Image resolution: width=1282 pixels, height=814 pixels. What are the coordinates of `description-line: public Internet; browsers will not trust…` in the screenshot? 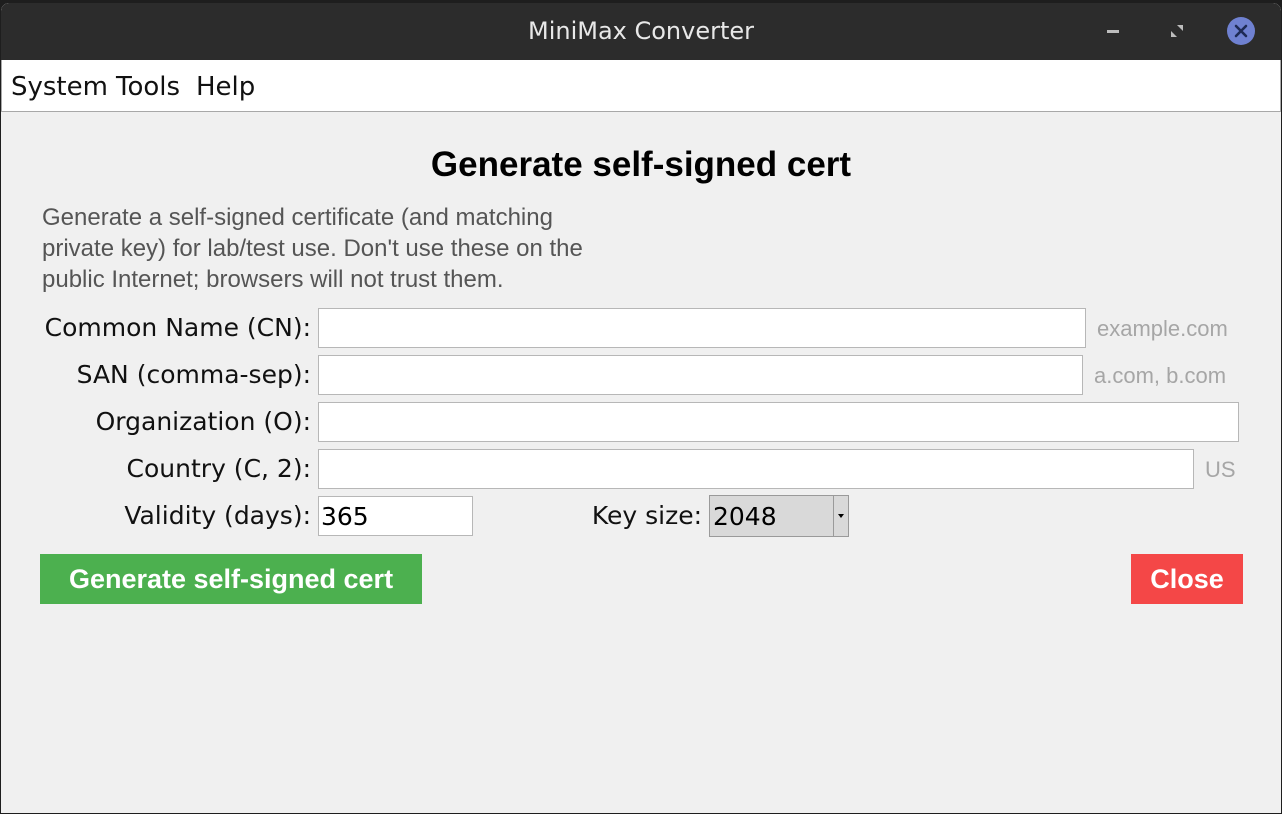 It's located at (273, 279).